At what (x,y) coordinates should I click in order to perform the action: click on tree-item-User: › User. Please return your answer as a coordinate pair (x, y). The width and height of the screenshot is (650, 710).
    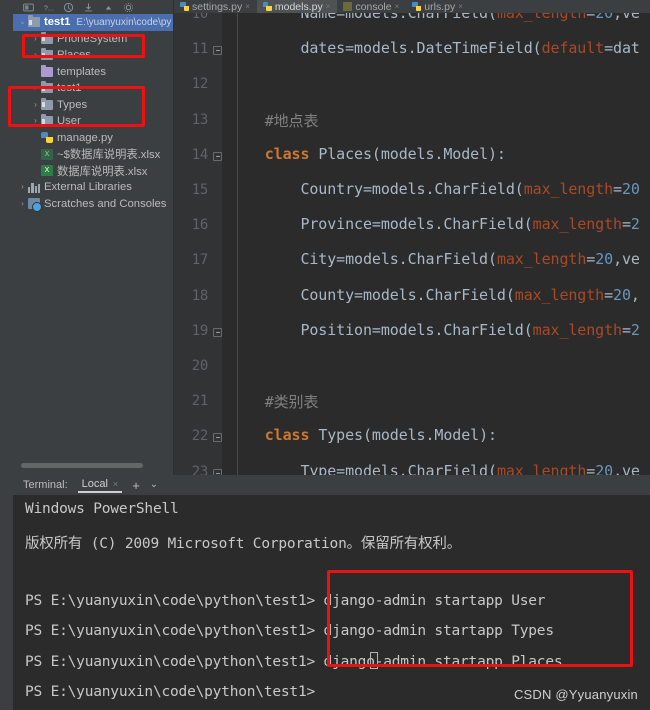
    Looking at the image, I should click on (93, 121).